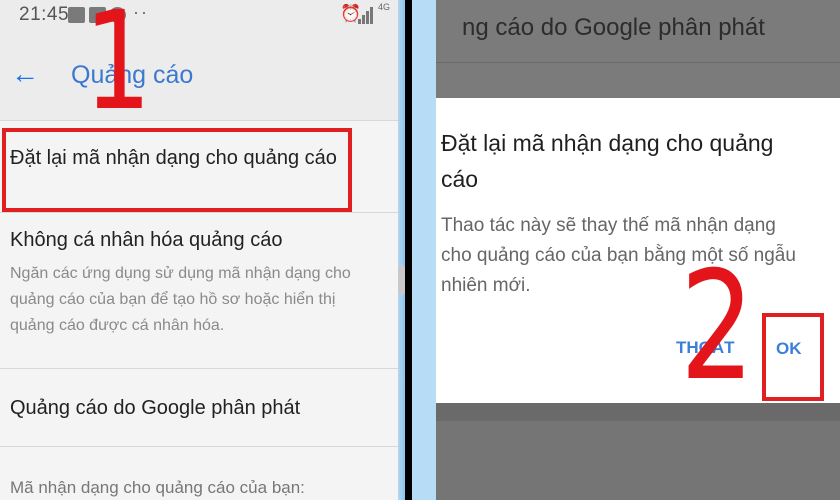 This screenshot has width=840, height=500. I want to click on status-bar: 21:45 ·· ⏰ 4G, so click(202, 15).